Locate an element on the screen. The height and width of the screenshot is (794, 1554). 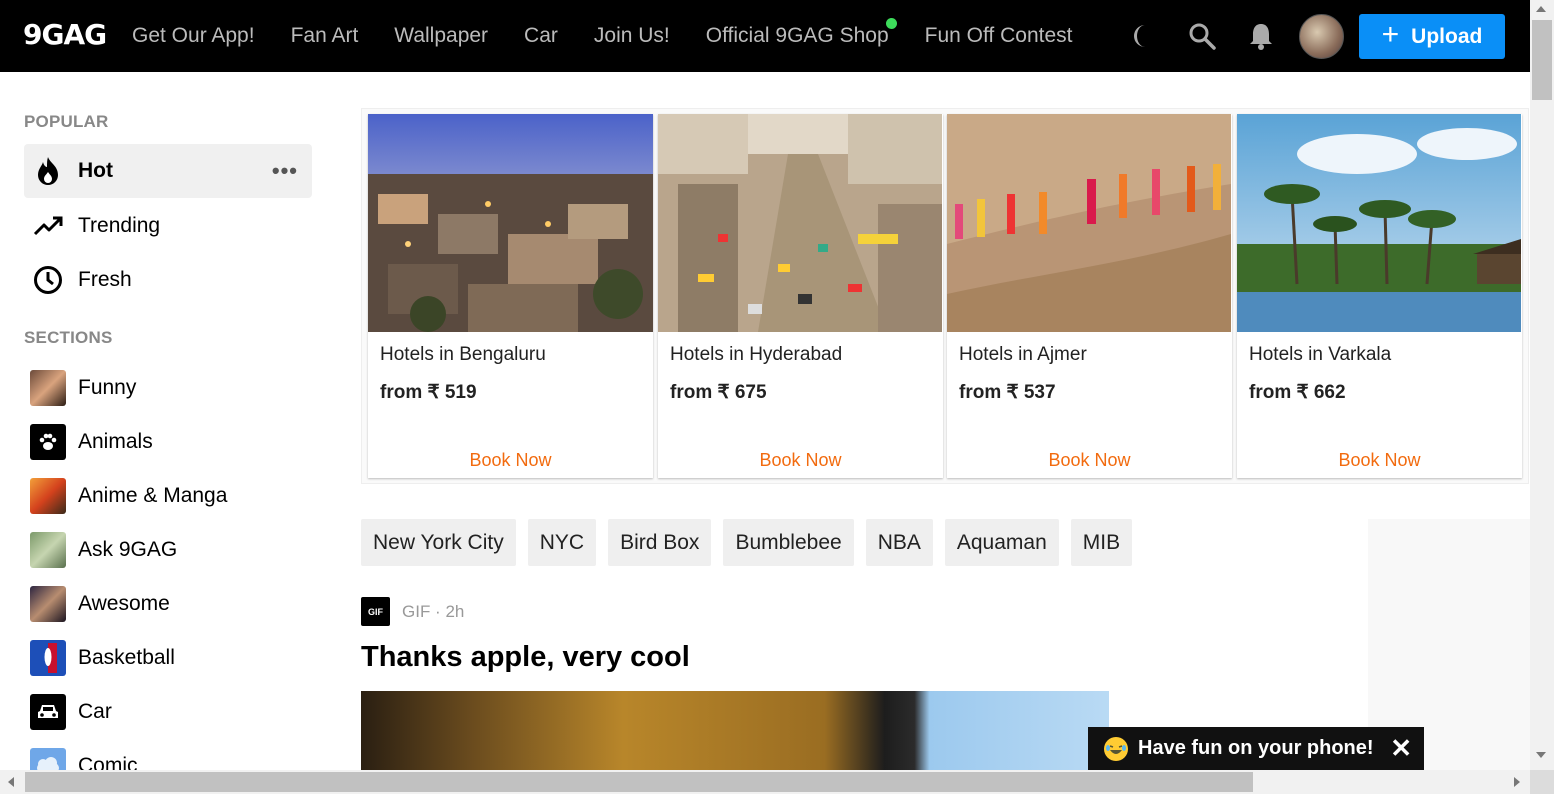
user-avatar is located at coordinates (1321, 36).